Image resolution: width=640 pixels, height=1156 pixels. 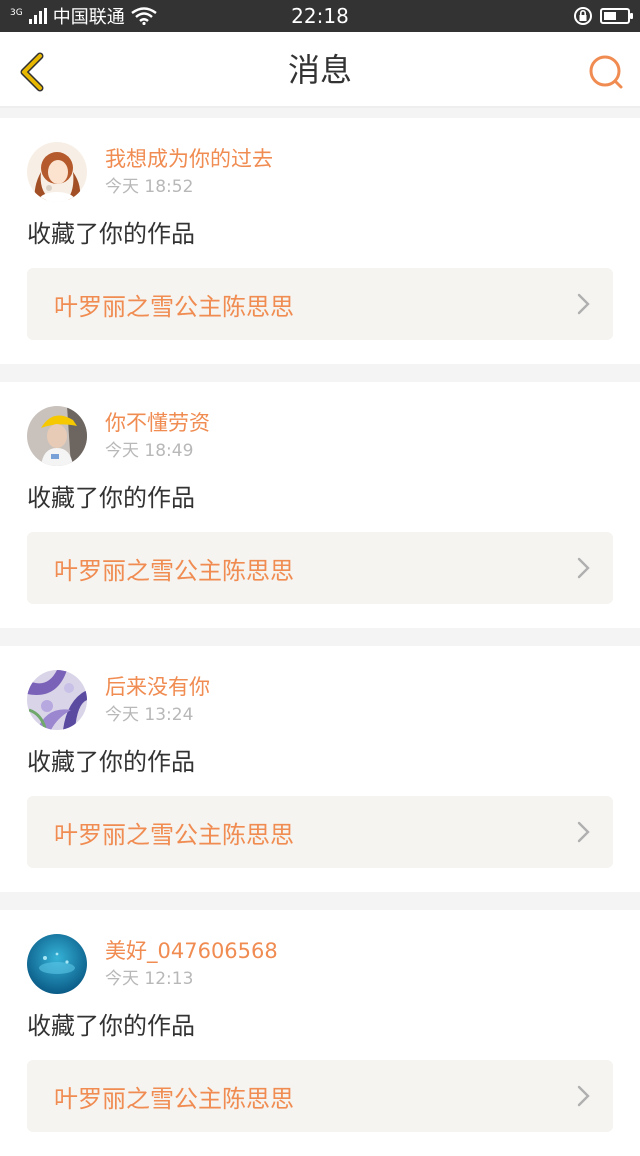 What do you see at coordinates (320, 700) in the screenshot?
I see `message-header: 后来没有你 今天 13:24` at bounding box center [320, 700].